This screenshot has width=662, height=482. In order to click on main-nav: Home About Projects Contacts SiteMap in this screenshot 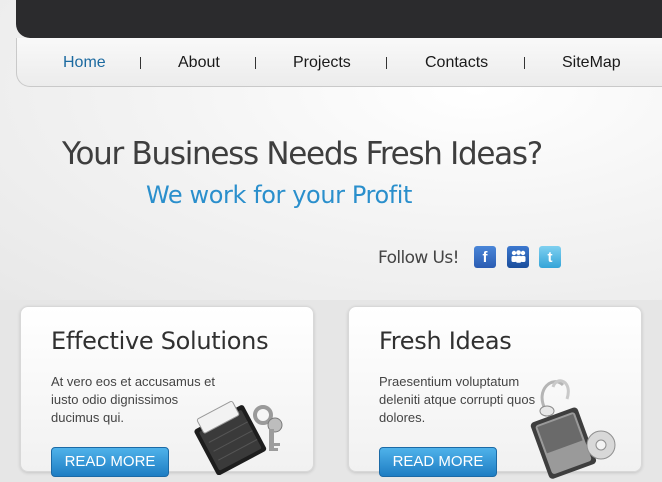, I will do `click(339, 62)`.